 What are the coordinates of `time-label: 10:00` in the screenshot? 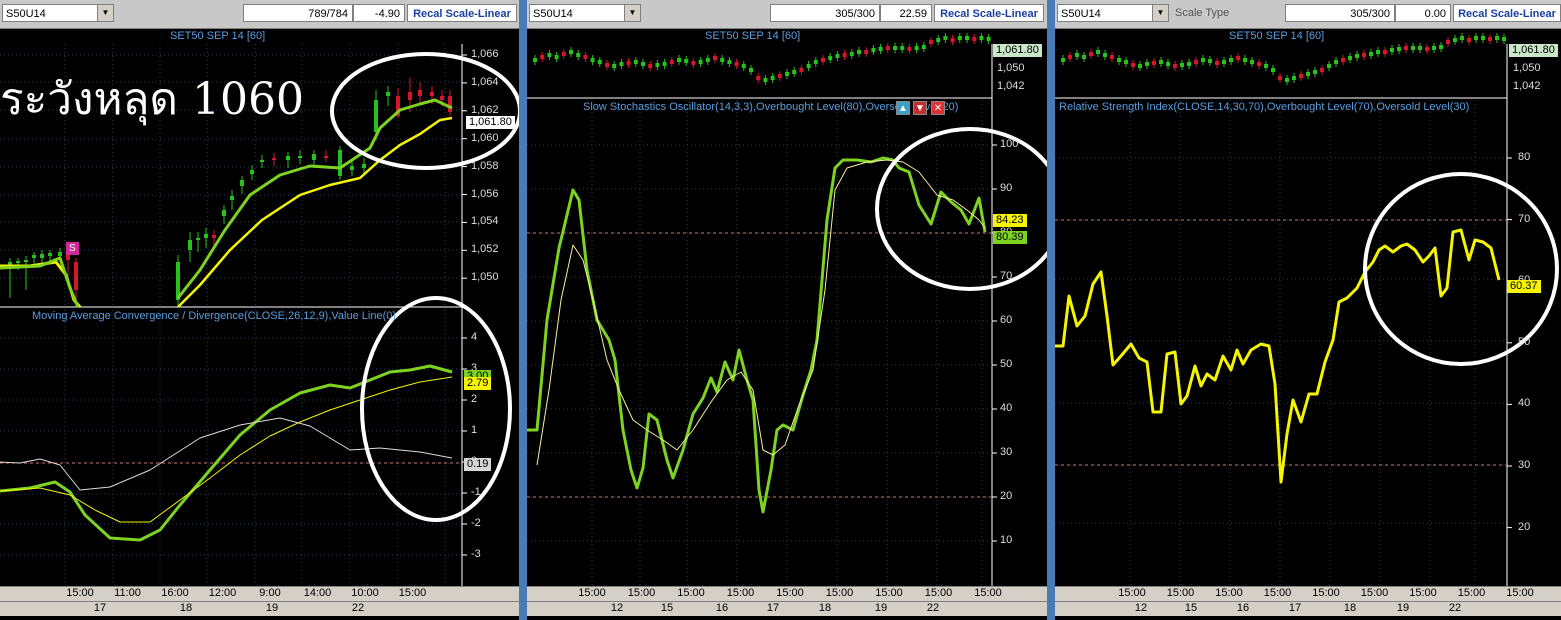 It's located at (365, 593).